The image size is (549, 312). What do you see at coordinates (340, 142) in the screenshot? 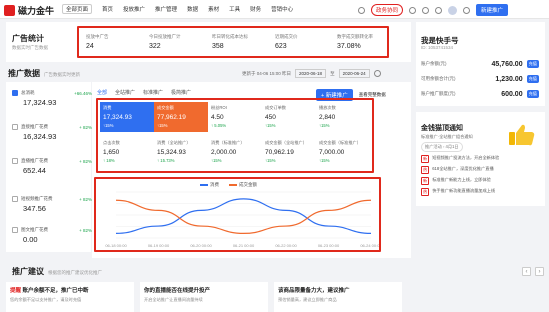
I see `metric-label: 成交金额（标准推广）` at bounding box center [340, 142].